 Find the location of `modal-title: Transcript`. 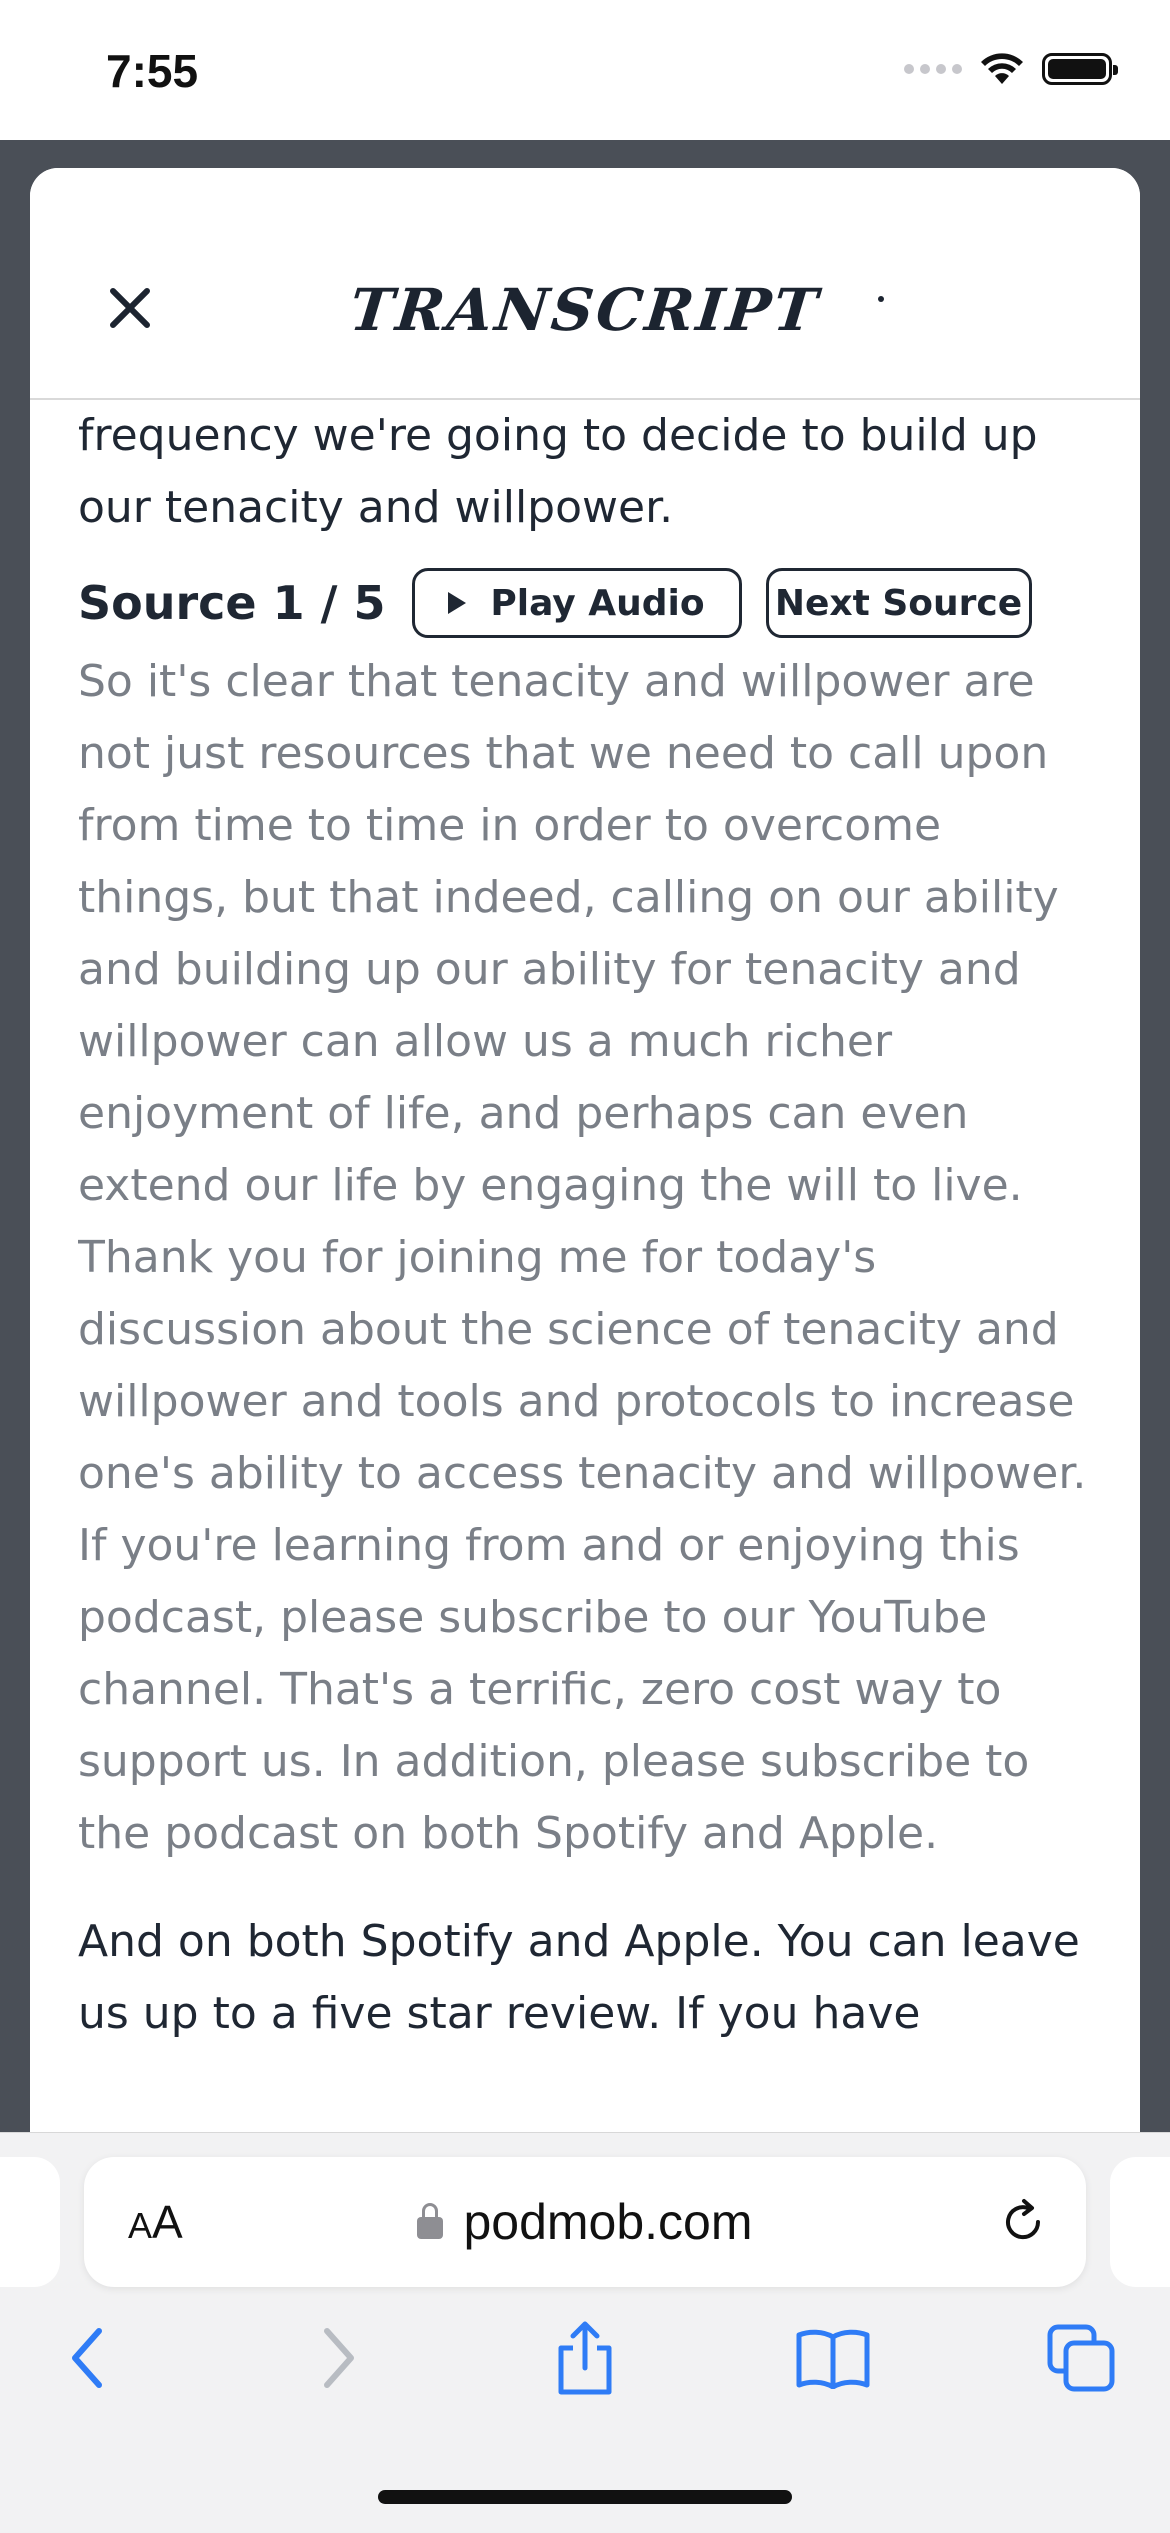

modal-title: Transcript is located at coordinates (585, 310).